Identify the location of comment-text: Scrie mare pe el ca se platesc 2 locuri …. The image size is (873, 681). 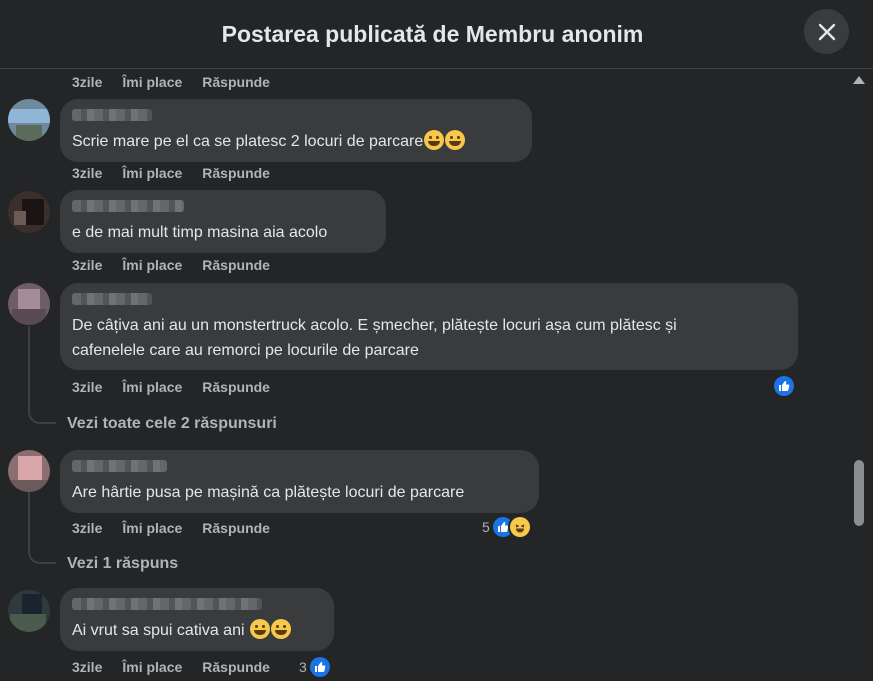
(296, 141).